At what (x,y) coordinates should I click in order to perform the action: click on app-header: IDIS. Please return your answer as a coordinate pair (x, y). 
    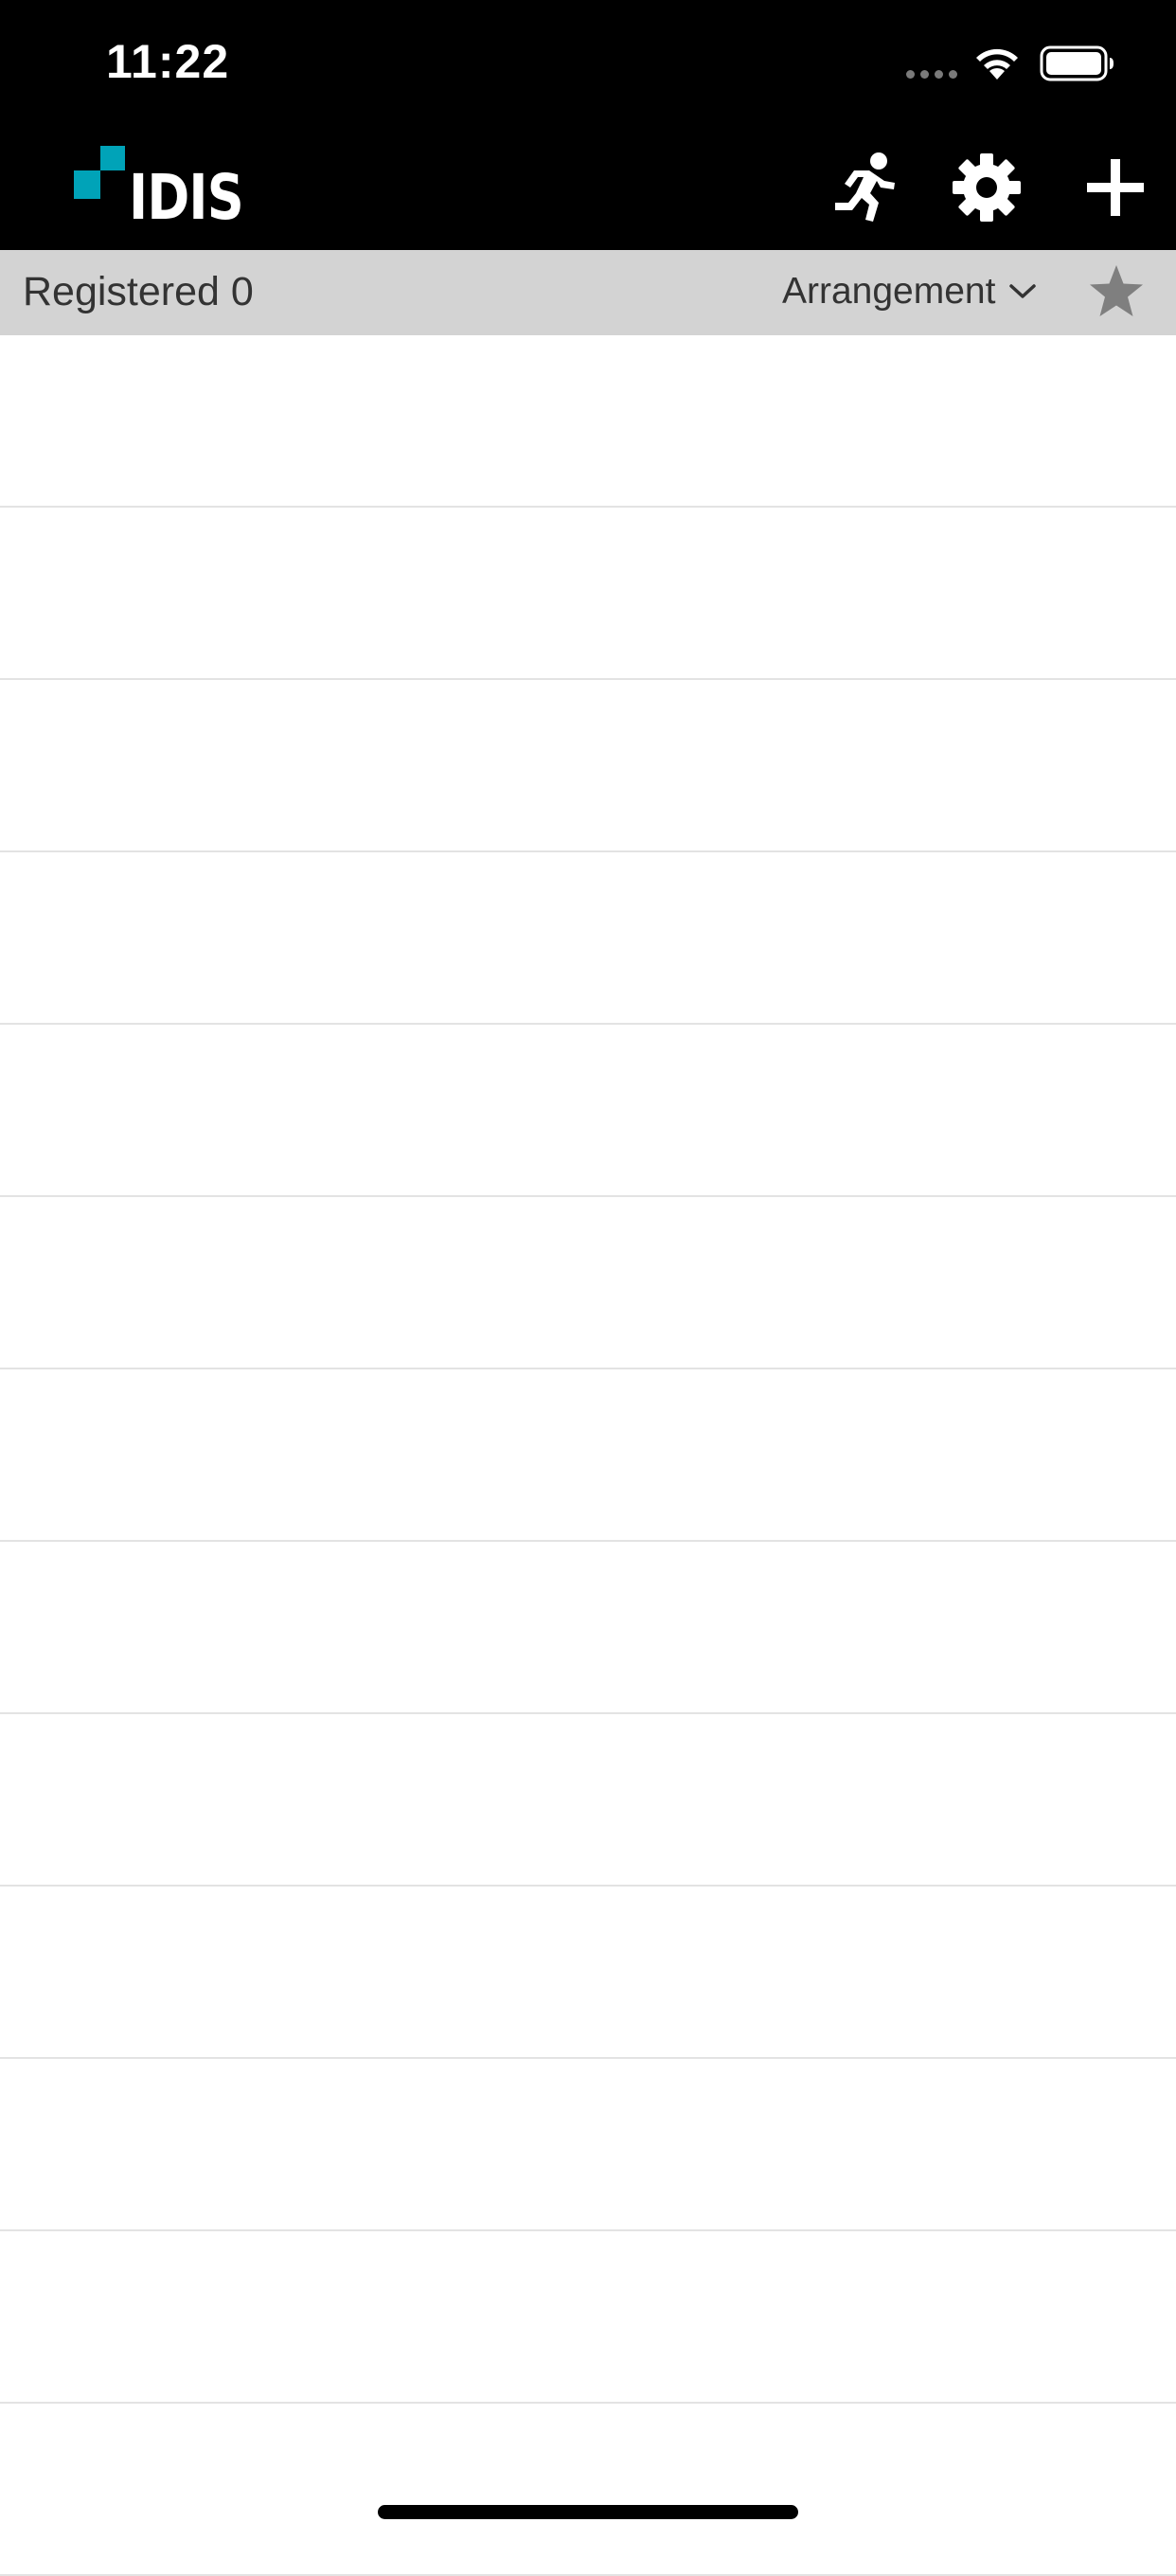
    Looking at the image, I should click on (588, 191).